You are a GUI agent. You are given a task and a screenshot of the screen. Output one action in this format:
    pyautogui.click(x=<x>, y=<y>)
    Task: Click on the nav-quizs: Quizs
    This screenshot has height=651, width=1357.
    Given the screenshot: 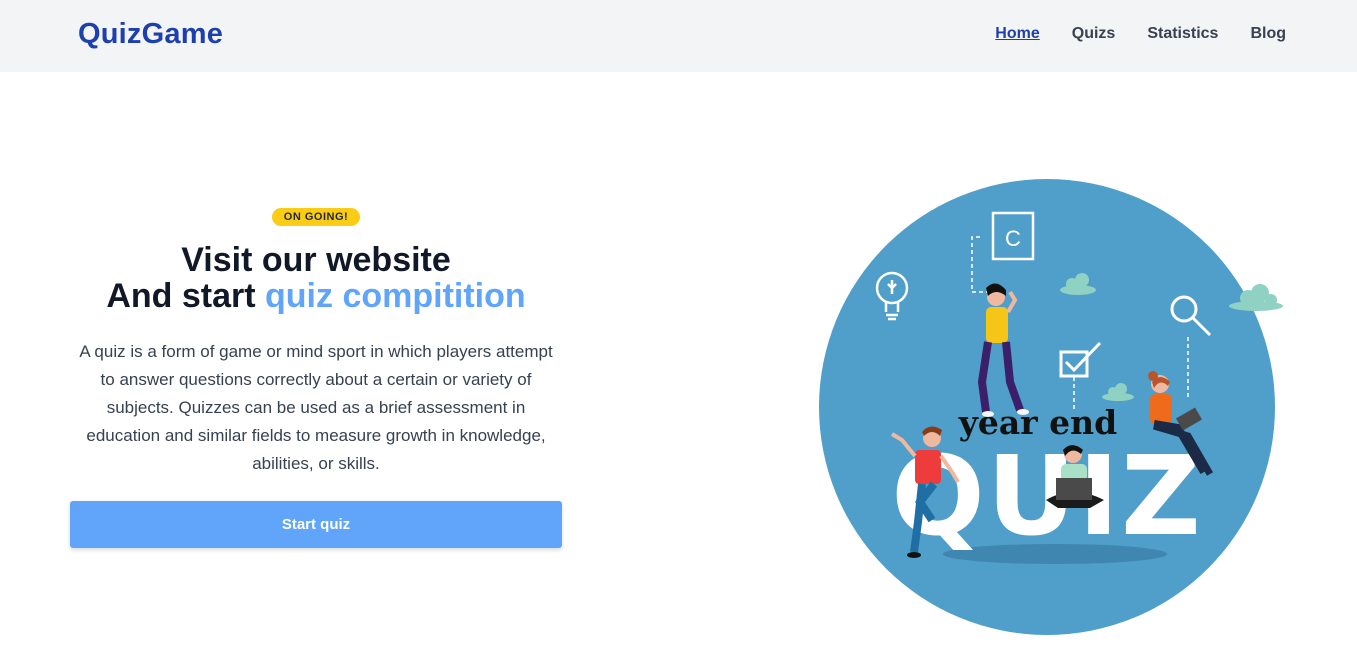 What is the action you would take?
    pyautogui.click(x=1094, y=34)
    